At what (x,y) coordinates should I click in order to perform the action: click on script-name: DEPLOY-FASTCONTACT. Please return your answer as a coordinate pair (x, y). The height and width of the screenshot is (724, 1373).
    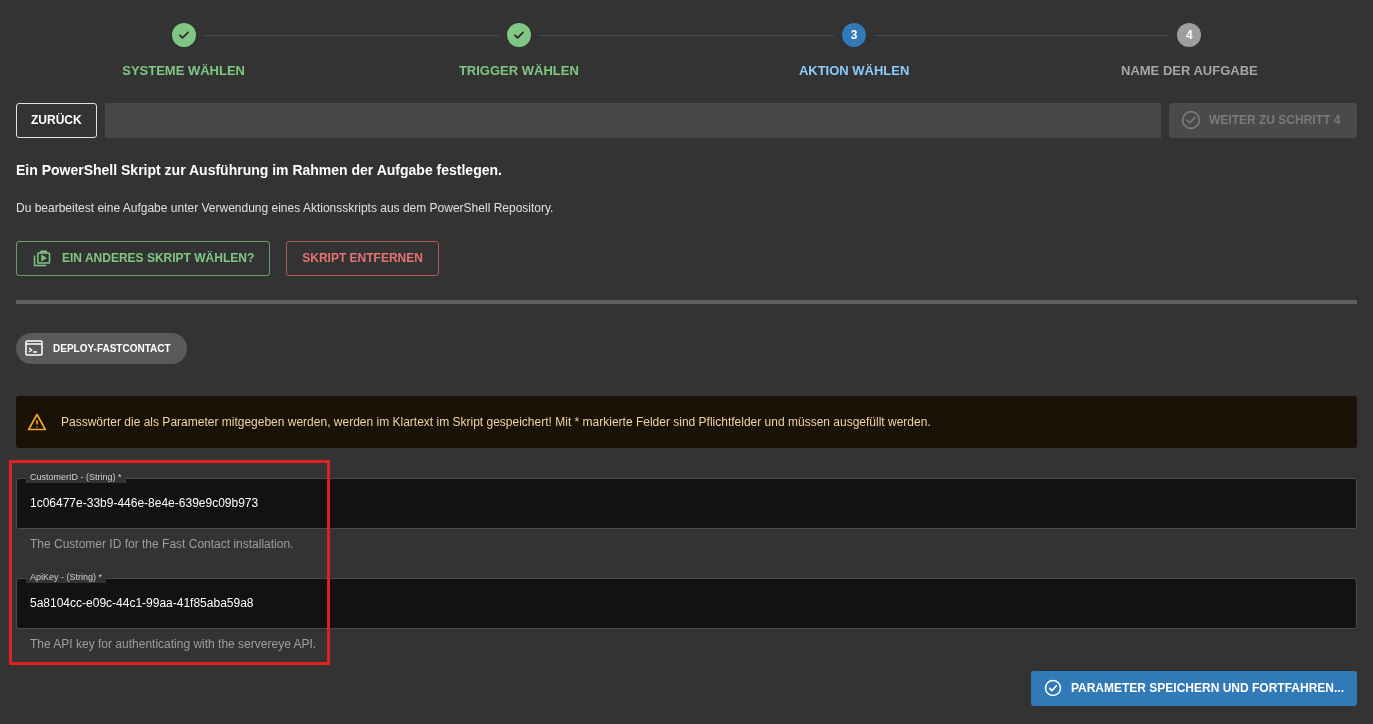
    Looking at the image, I should click on (112, 348).